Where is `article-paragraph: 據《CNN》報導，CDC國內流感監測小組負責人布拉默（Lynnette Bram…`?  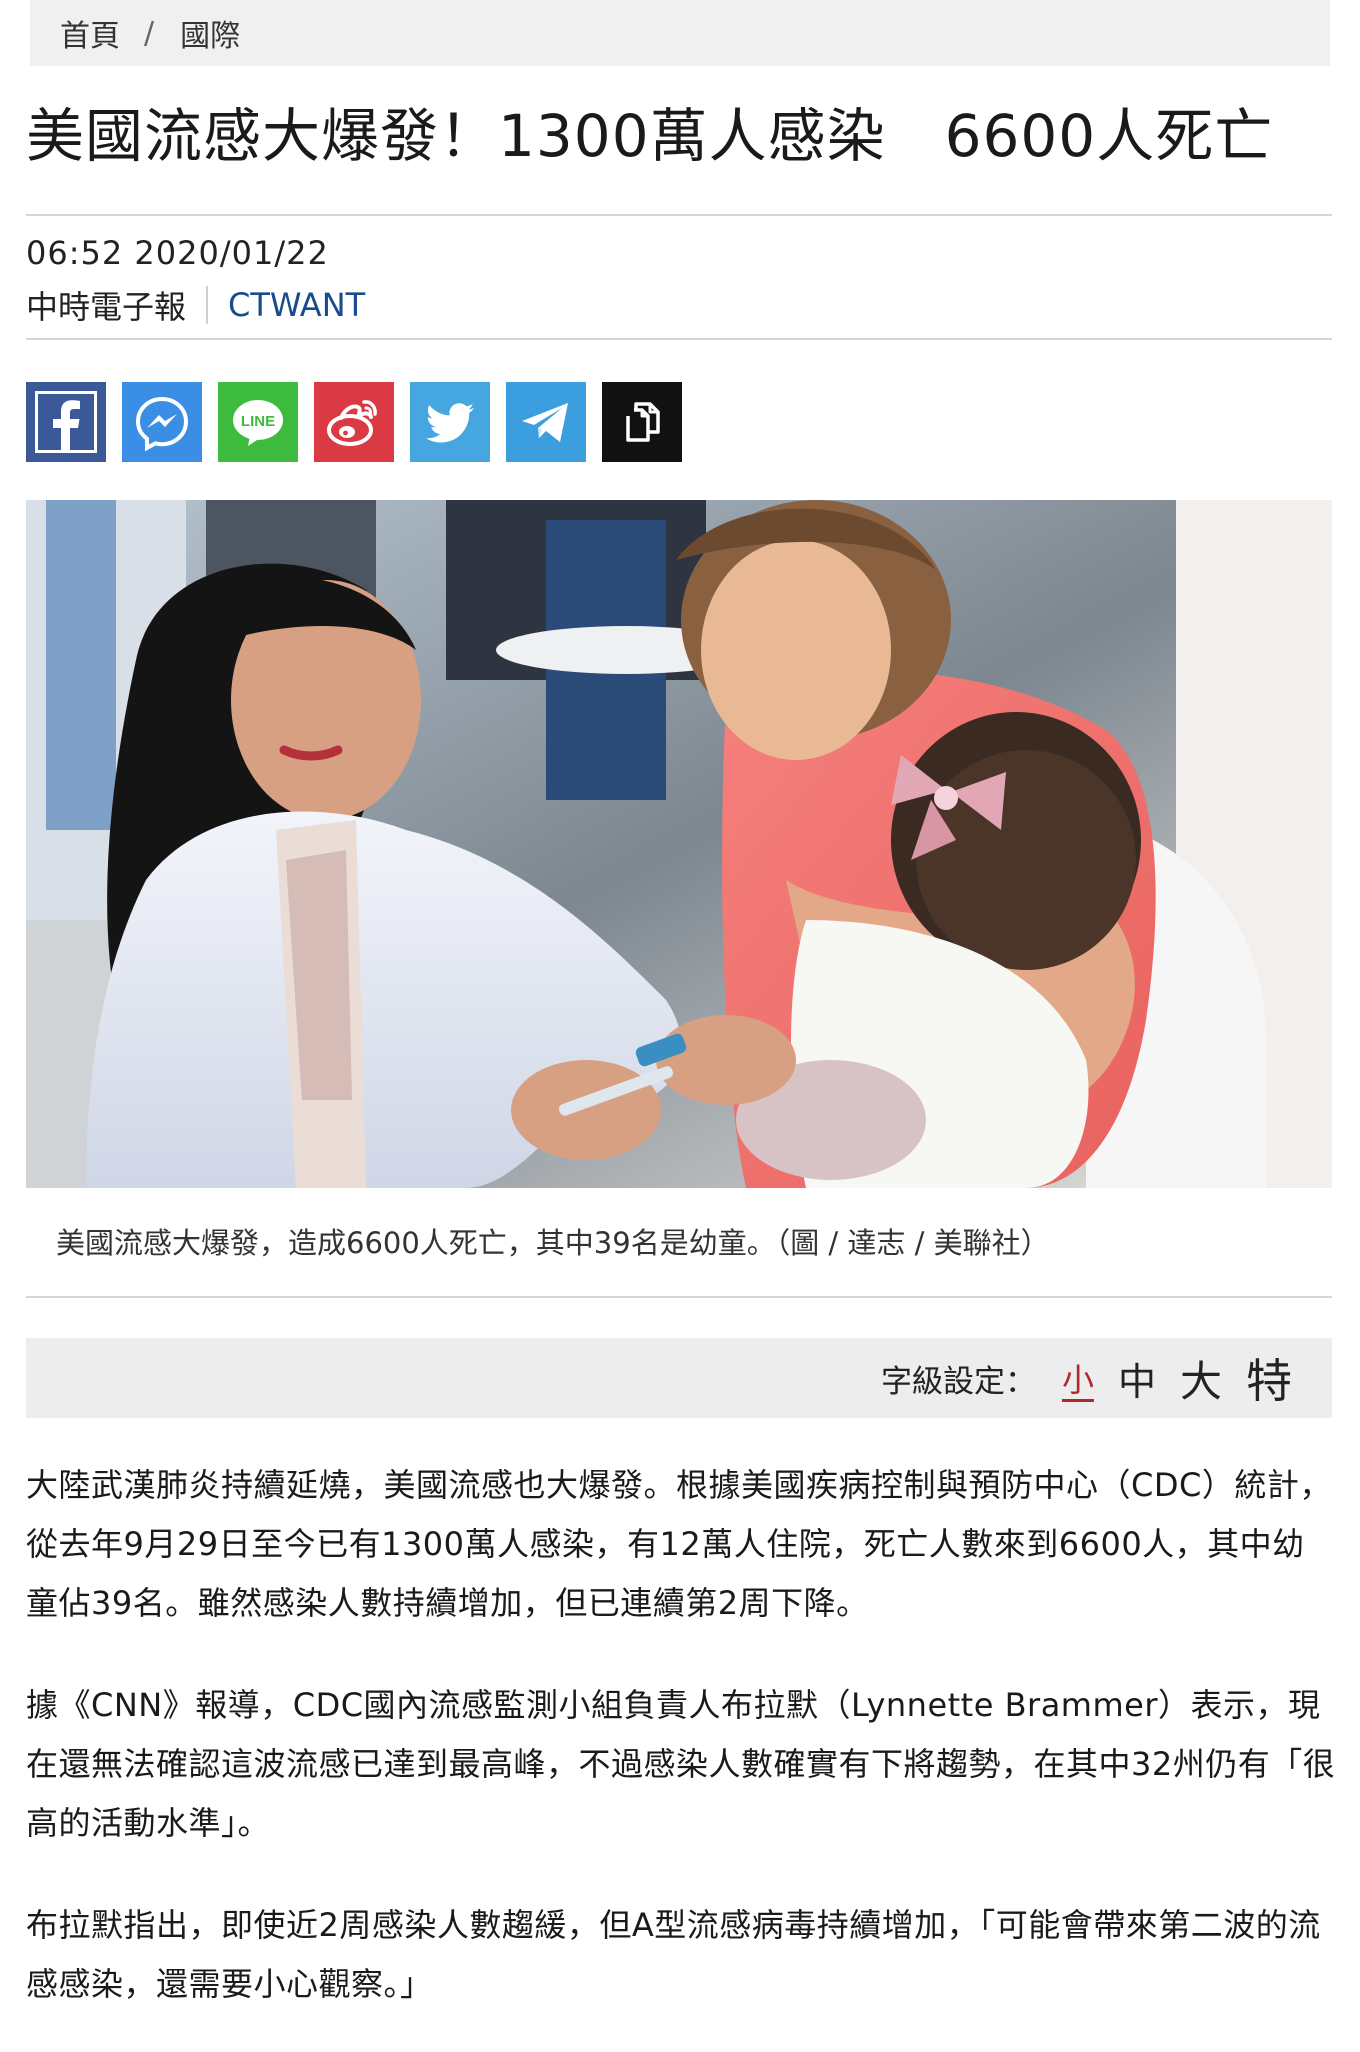 article-paragraph: 據《CNN》報導，CDC國內流感監測小組負責人布拉默（Lynnette Bram… is located at coordinates (681, 1764).